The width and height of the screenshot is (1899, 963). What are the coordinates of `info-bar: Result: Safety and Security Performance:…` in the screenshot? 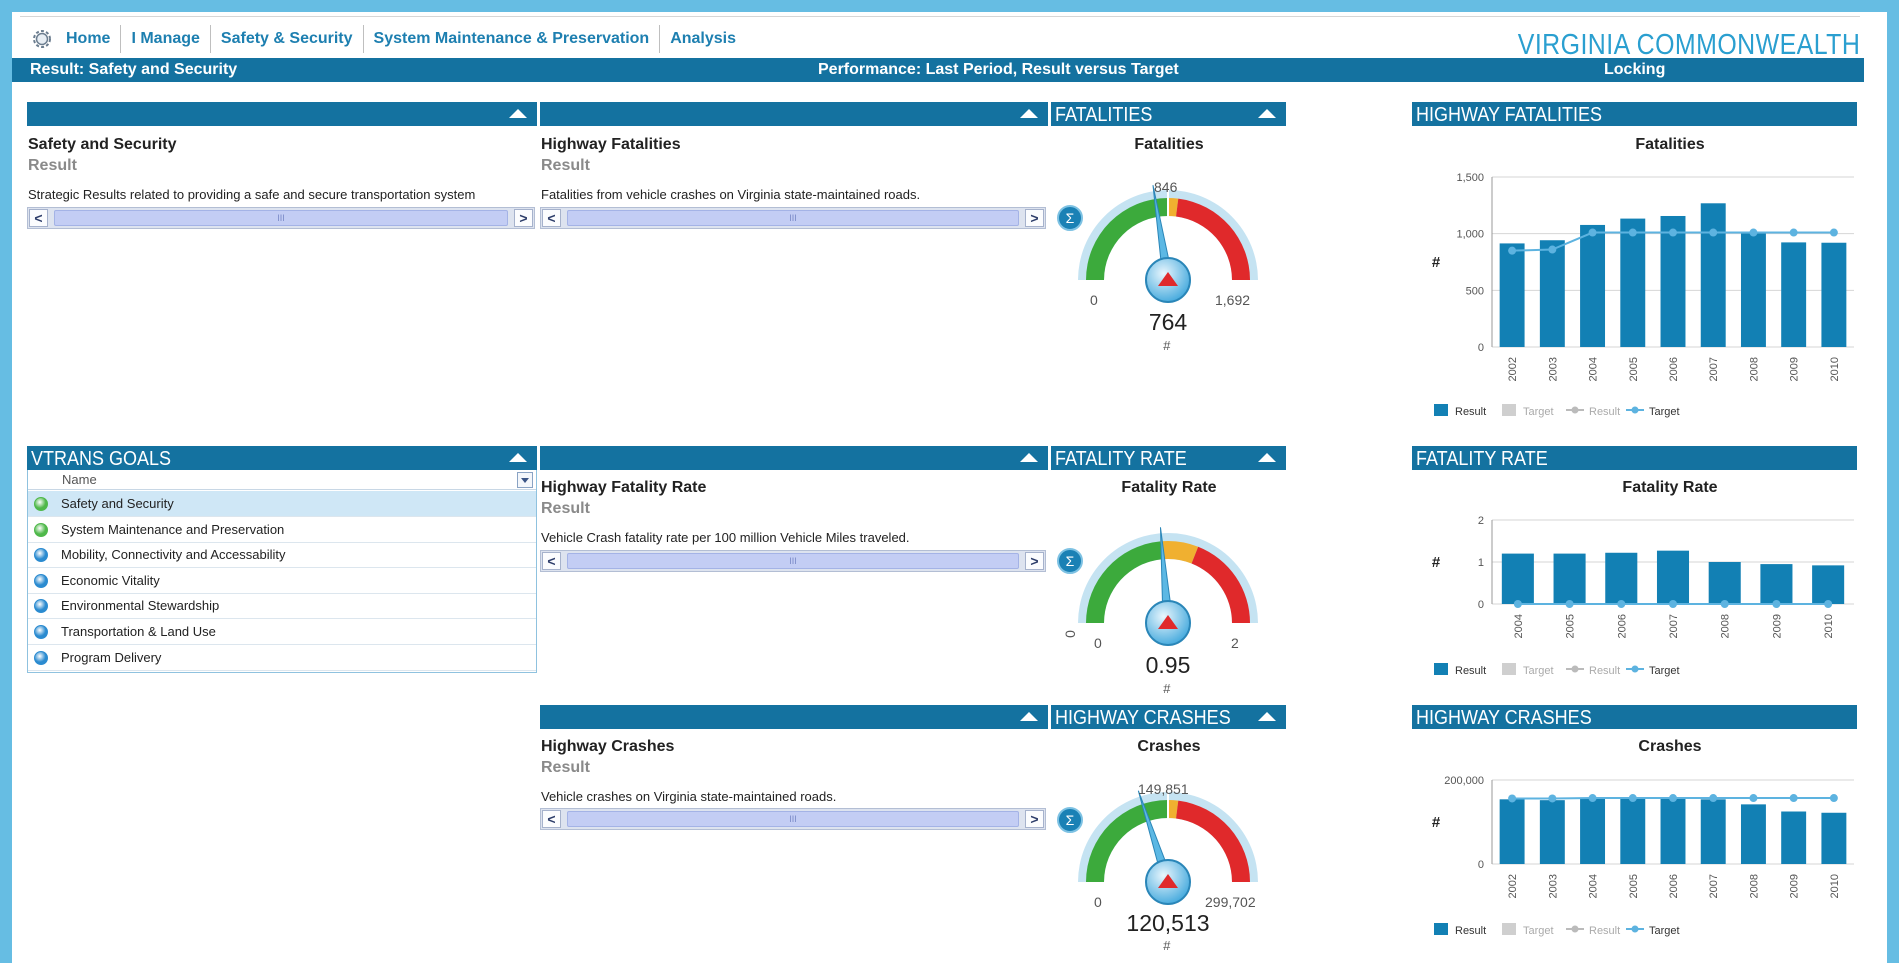 It's located at (938, 70).